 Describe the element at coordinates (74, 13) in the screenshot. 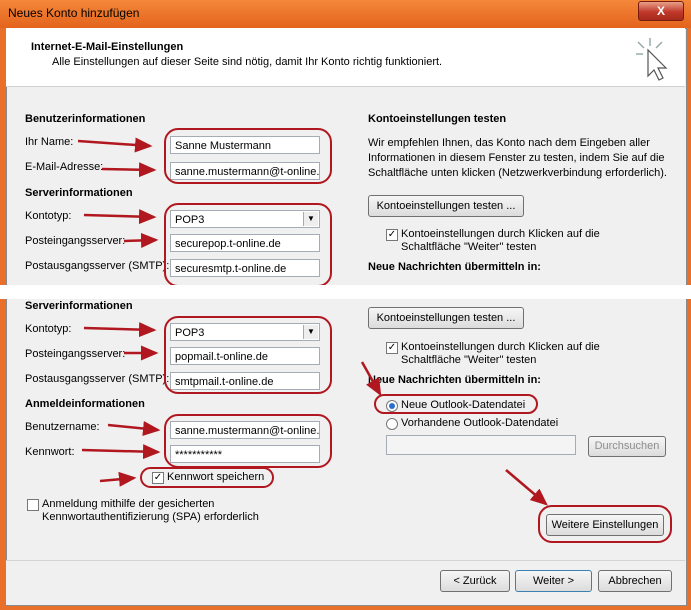

I see `window-title: Neues Konto hinzufügen` at that location.